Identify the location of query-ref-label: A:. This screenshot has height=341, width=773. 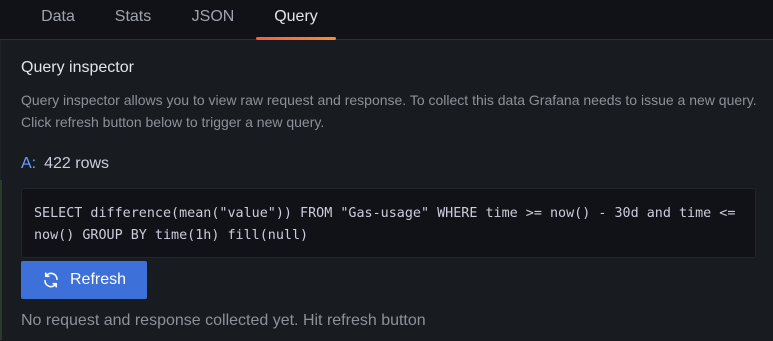
(29, 163).